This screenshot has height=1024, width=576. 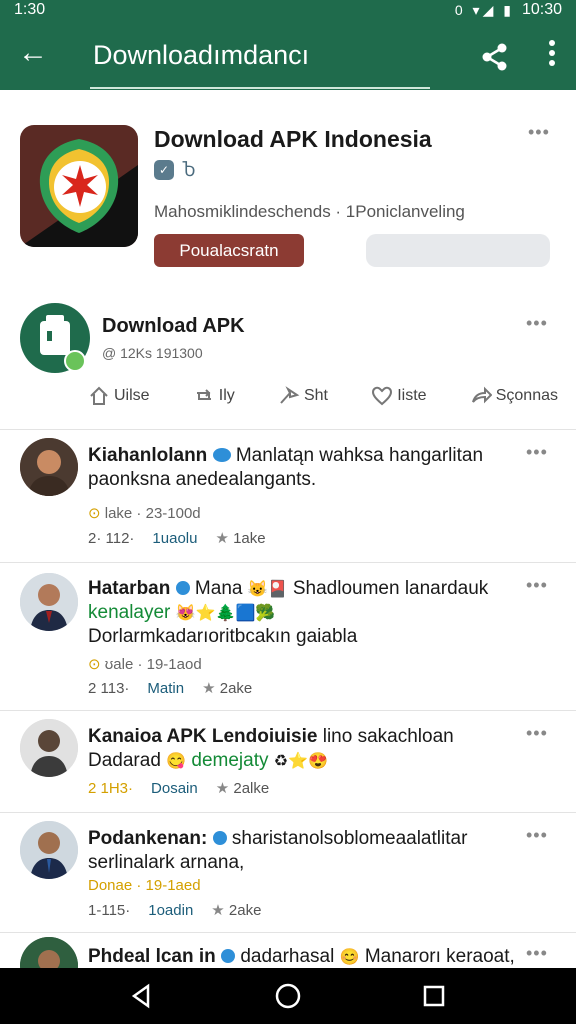 What do you see at coordinates (229, 760) in the screenshot?
I see `post-tag: demejaty` at bounding box center [229, 760].